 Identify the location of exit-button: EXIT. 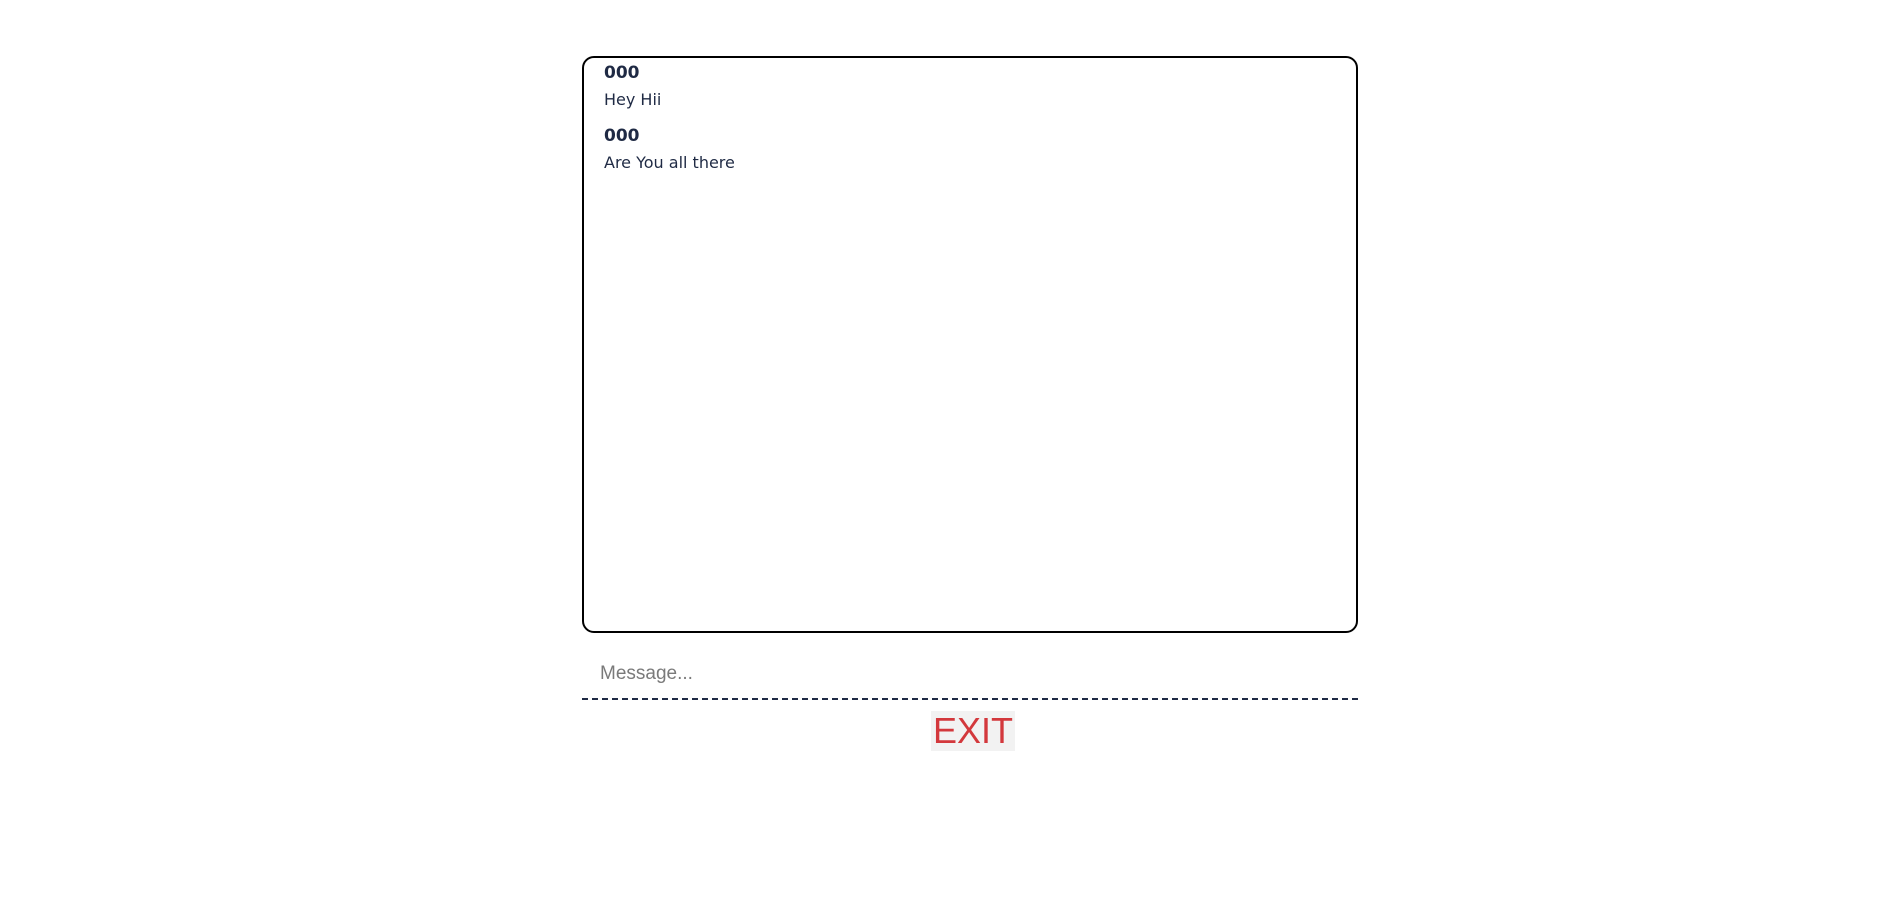
(973, 731).